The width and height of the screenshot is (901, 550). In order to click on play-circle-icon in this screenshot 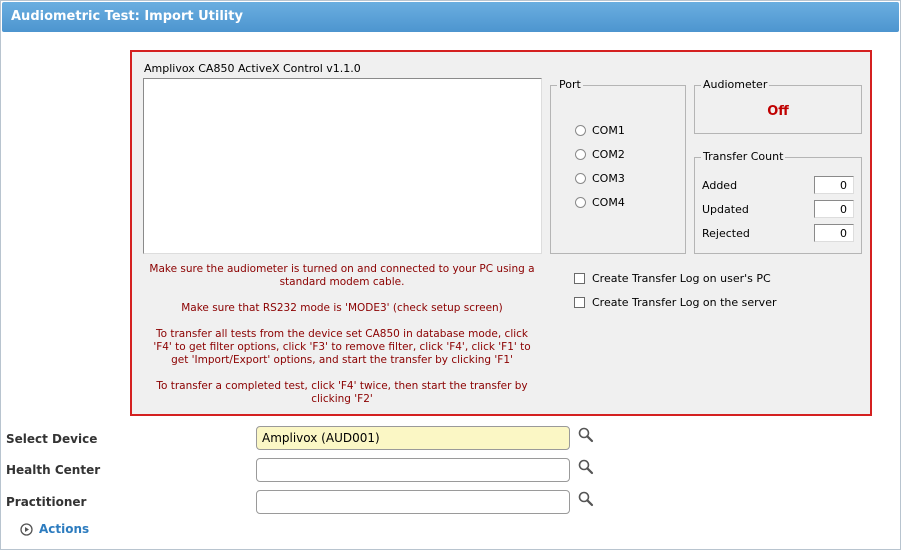, I will do `click(26, 529)`.